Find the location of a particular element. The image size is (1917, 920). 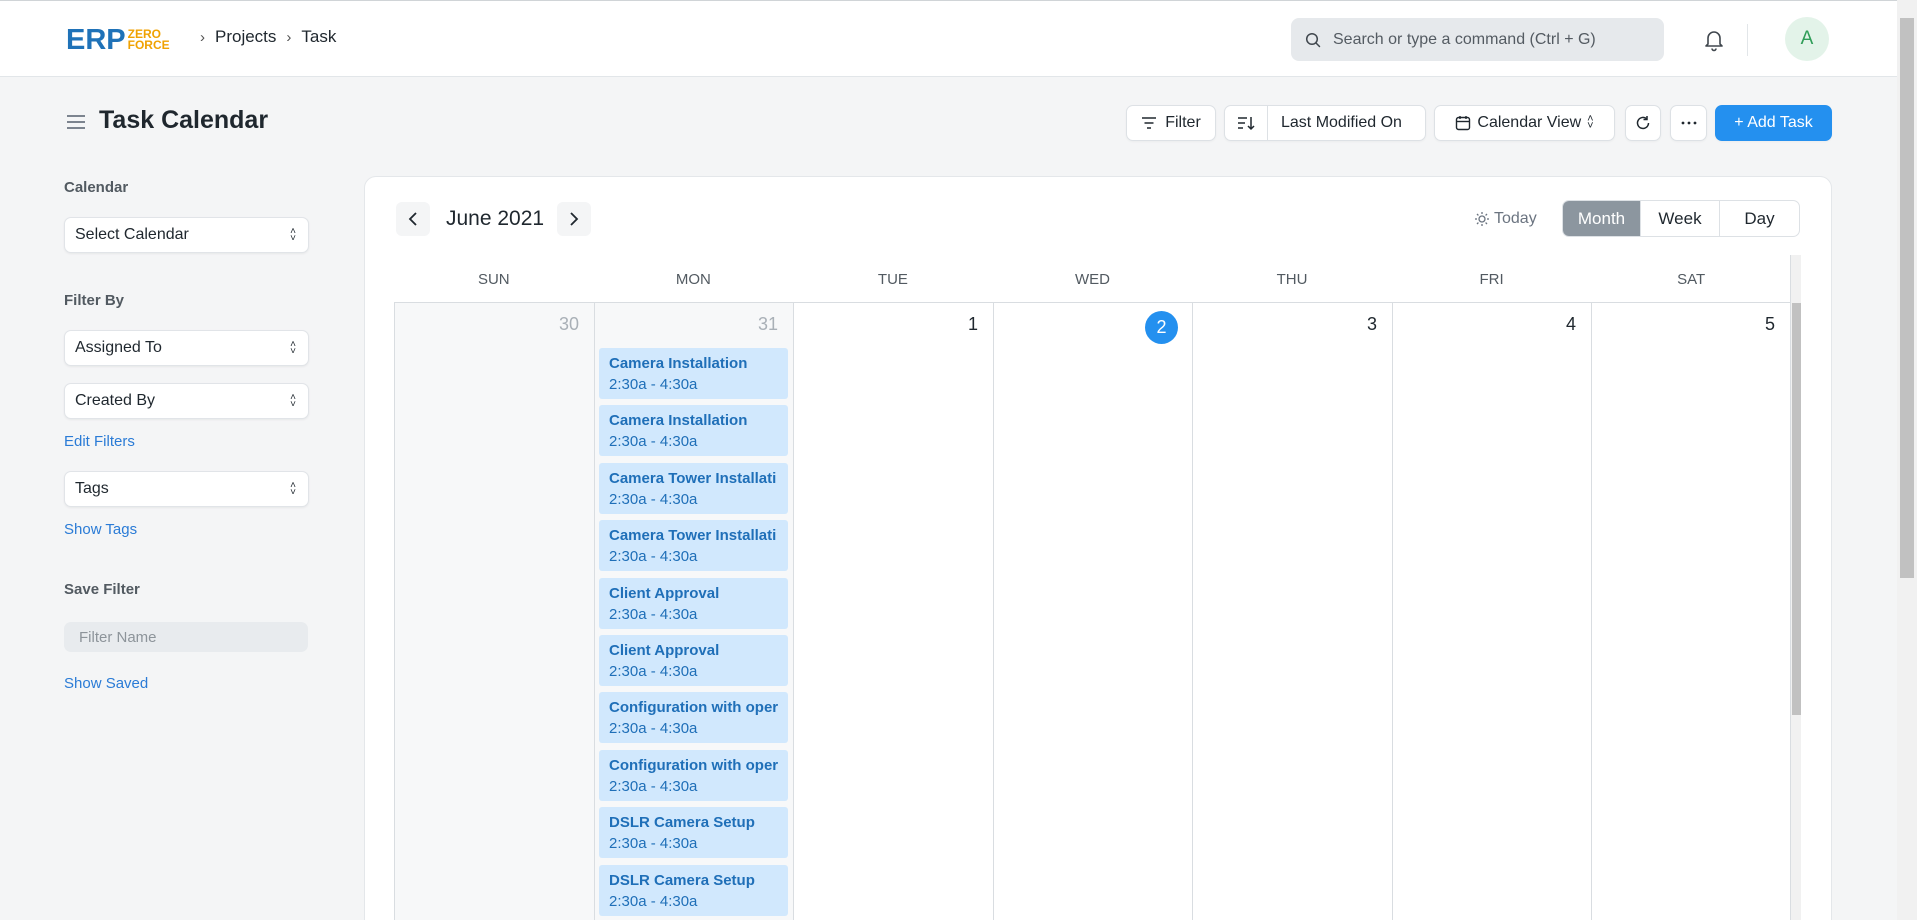

refresh-icon is located at coordinates (1643, 123).